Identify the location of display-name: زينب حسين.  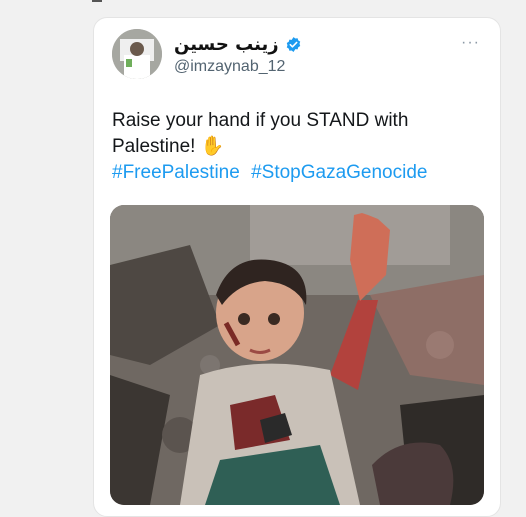
(226, 44).